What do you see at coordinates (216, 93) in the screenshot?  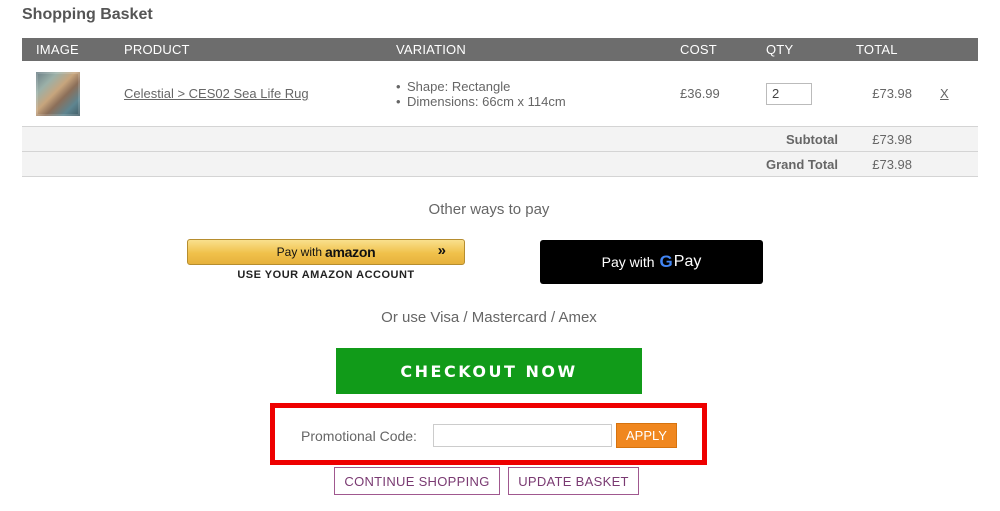 I see `product-link: Celestial > CES02 Sea Life Rug` at bounding box center [216, 93].